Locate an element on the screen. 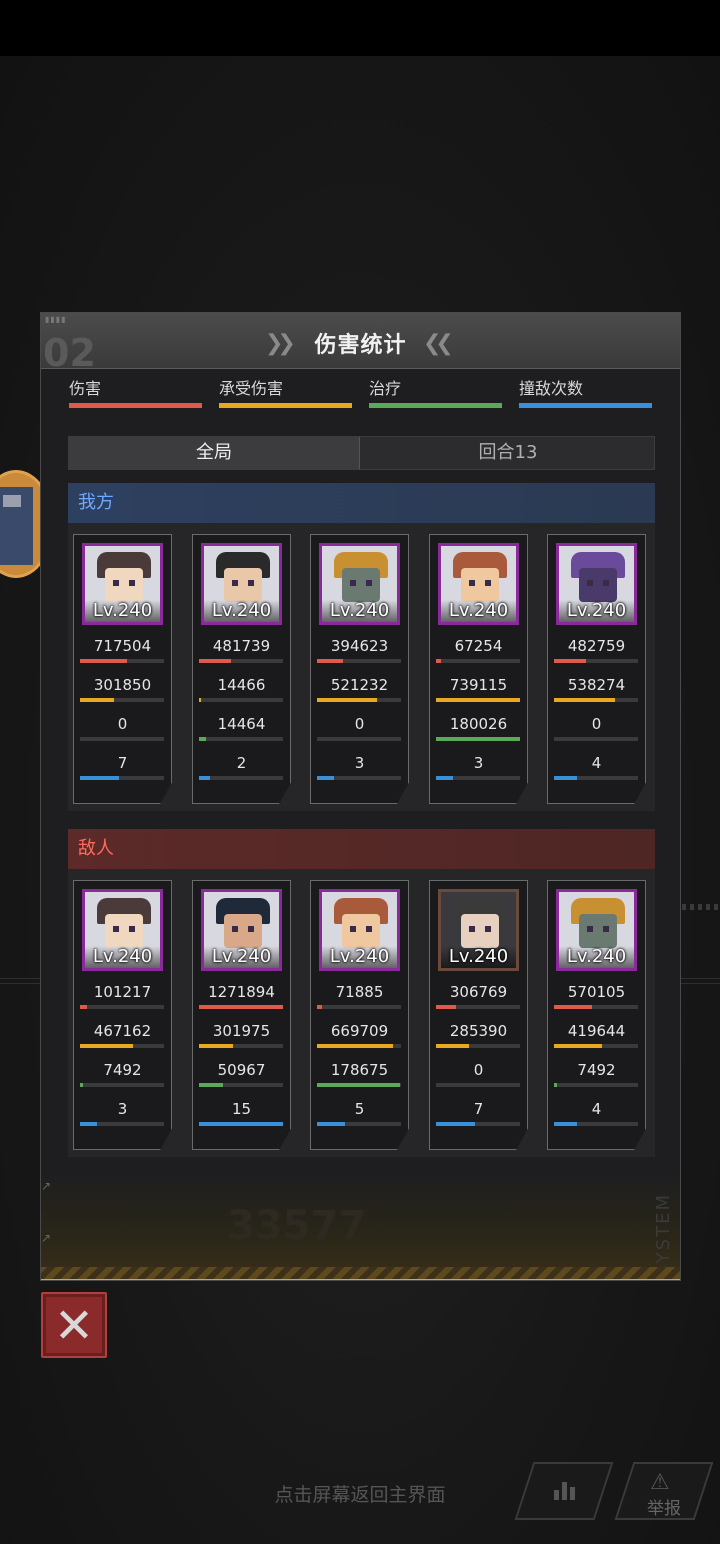 The height and width of the screenshot is (1544, 720). header-deco: ▮▮▮▮ is located at coordinates (56, 319).